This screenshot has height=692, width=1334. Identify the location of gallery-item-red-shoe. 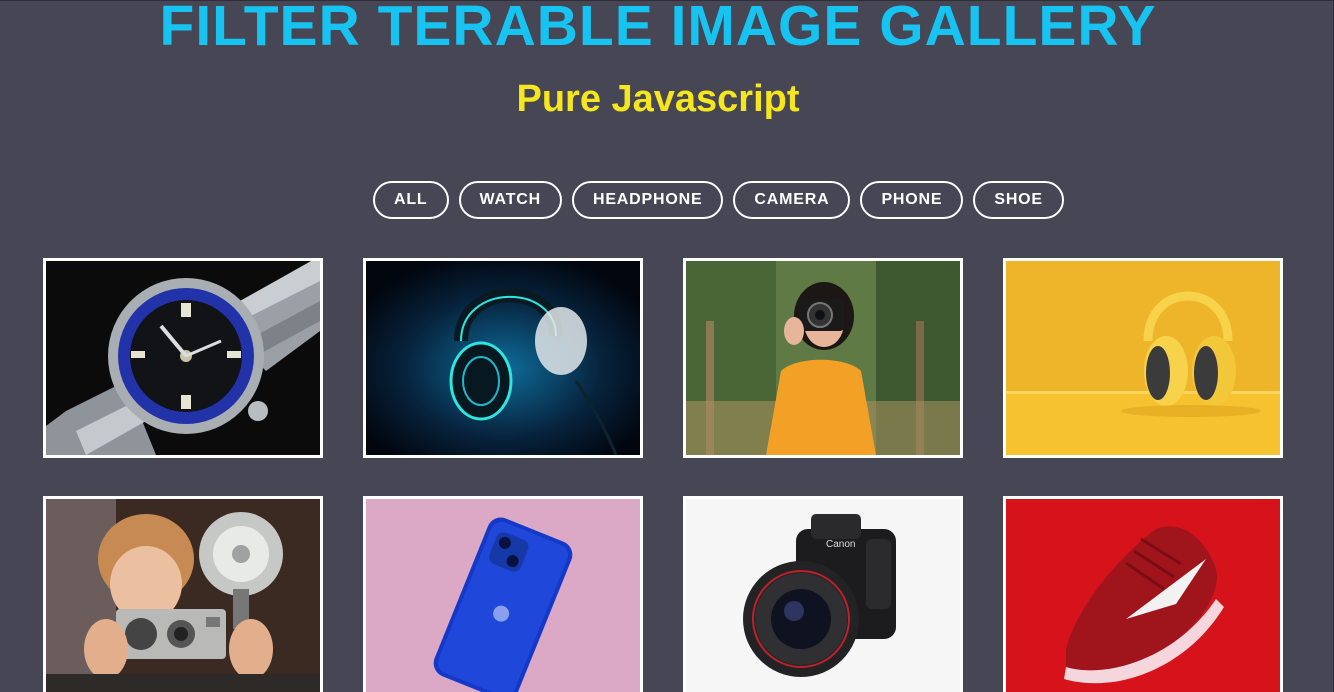
(1143, 594).